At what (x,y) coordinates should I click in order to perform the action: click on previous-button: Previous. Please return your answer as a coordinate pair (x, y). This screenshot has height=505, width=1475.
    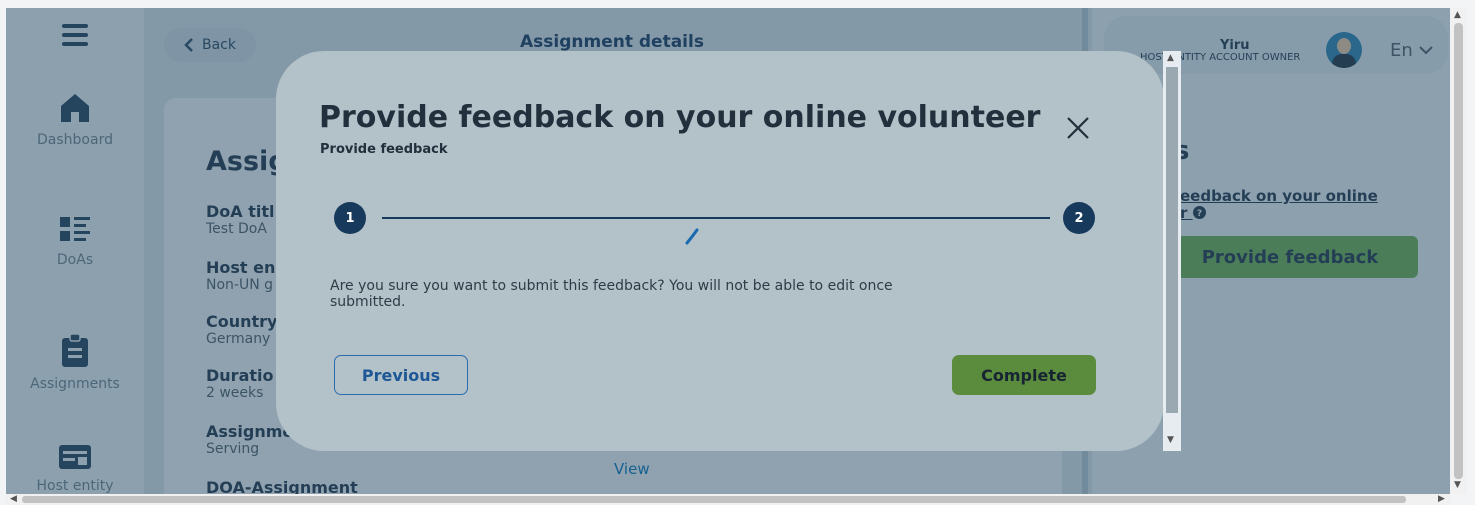
    Looking at the image, I should click on (401, 375).